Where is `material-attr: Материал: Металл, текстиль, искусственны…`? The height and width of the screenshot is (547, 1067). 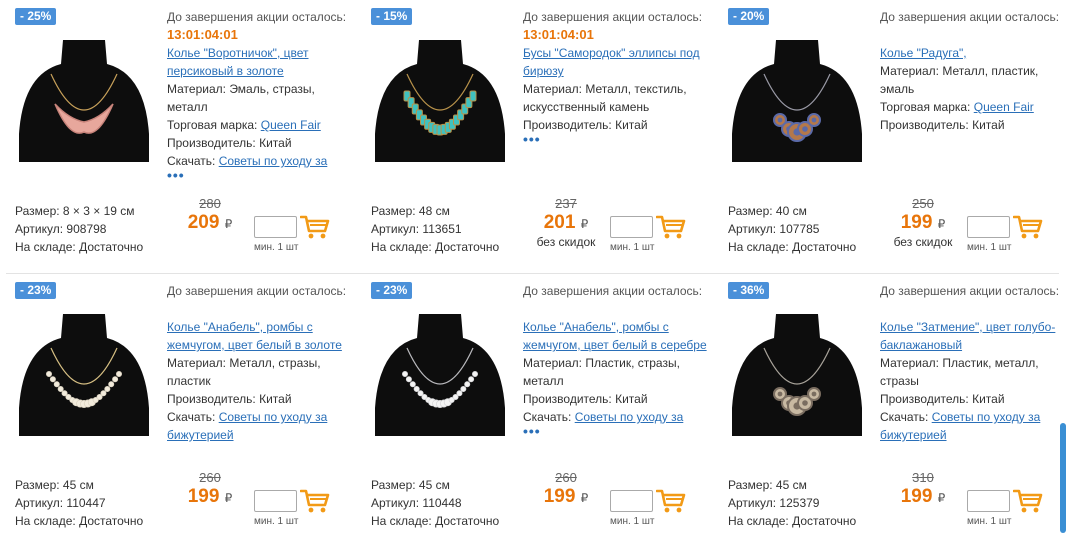
material-attr: Материал: Металл, текстиль, искусственны… is located at coordinates (615, 98).